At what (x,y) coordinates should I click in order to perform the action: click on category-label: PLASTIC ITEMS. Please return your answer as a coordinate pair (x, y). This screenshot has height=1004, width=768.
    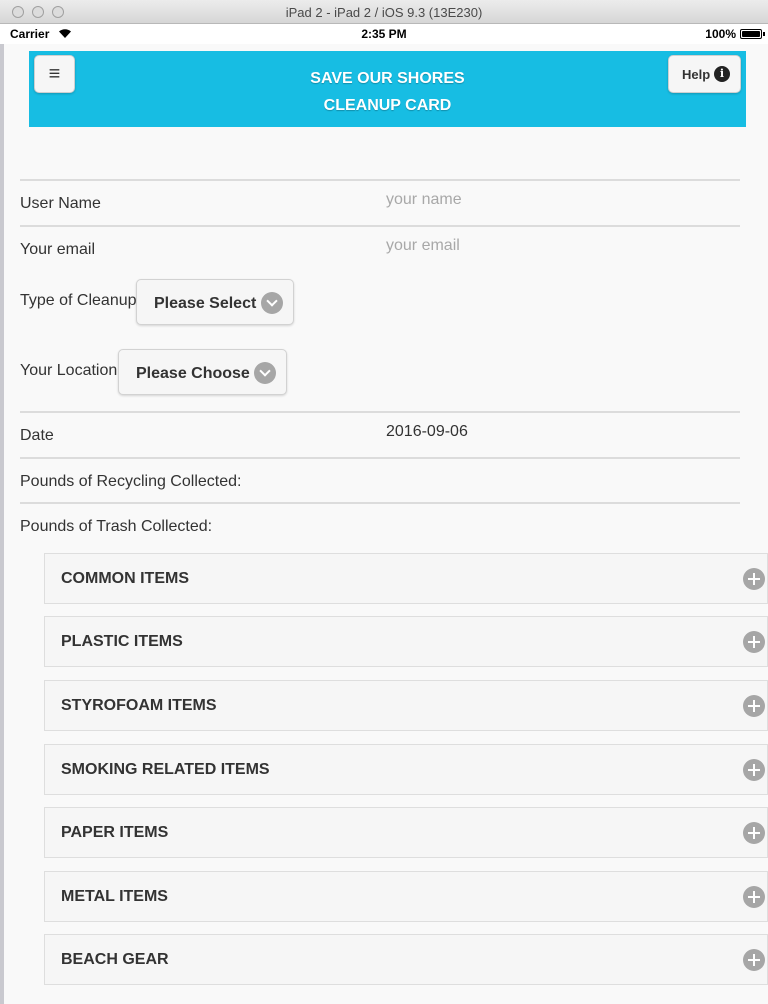
    Looking at the image, I should click on (122, 641).